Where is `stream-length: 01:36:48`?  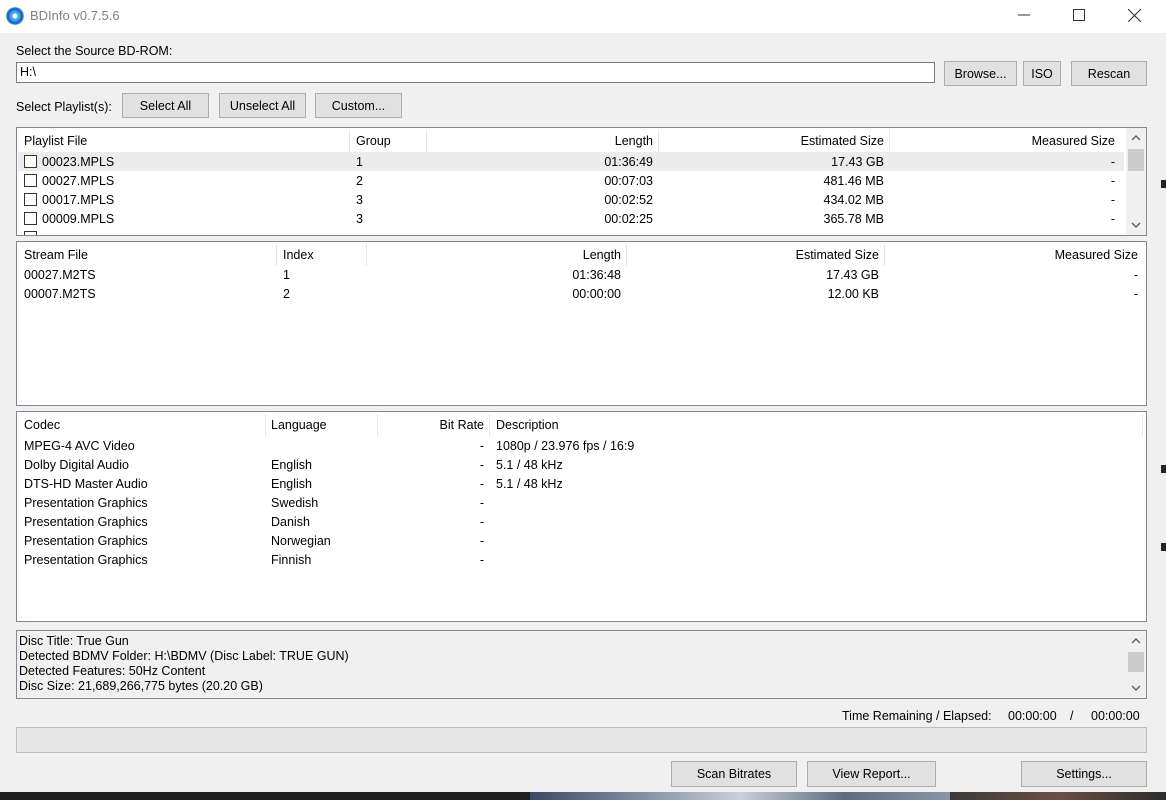 stream-length: 01:36:48 is located at coordinates (596, 275).